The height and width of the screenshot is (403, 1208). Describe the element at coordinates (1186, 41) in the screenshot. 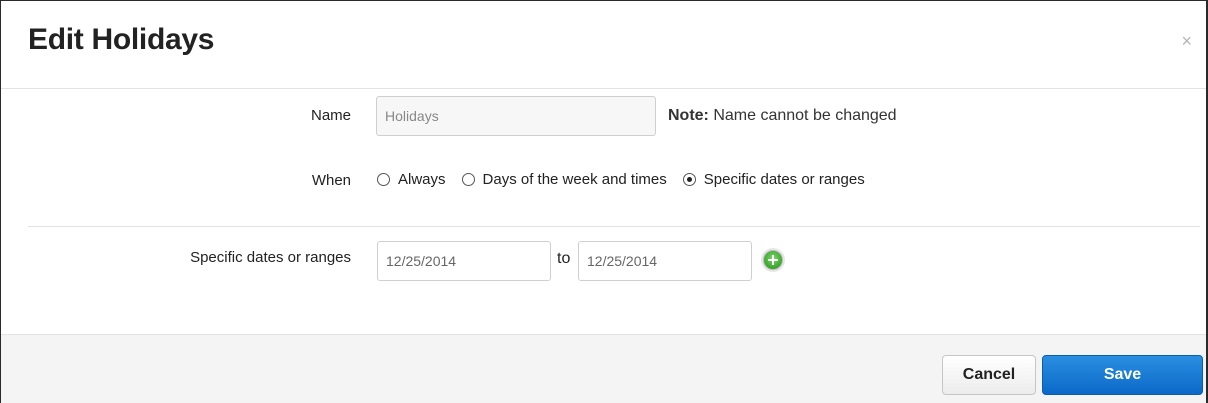

I see `close-icon: ×` at that location.